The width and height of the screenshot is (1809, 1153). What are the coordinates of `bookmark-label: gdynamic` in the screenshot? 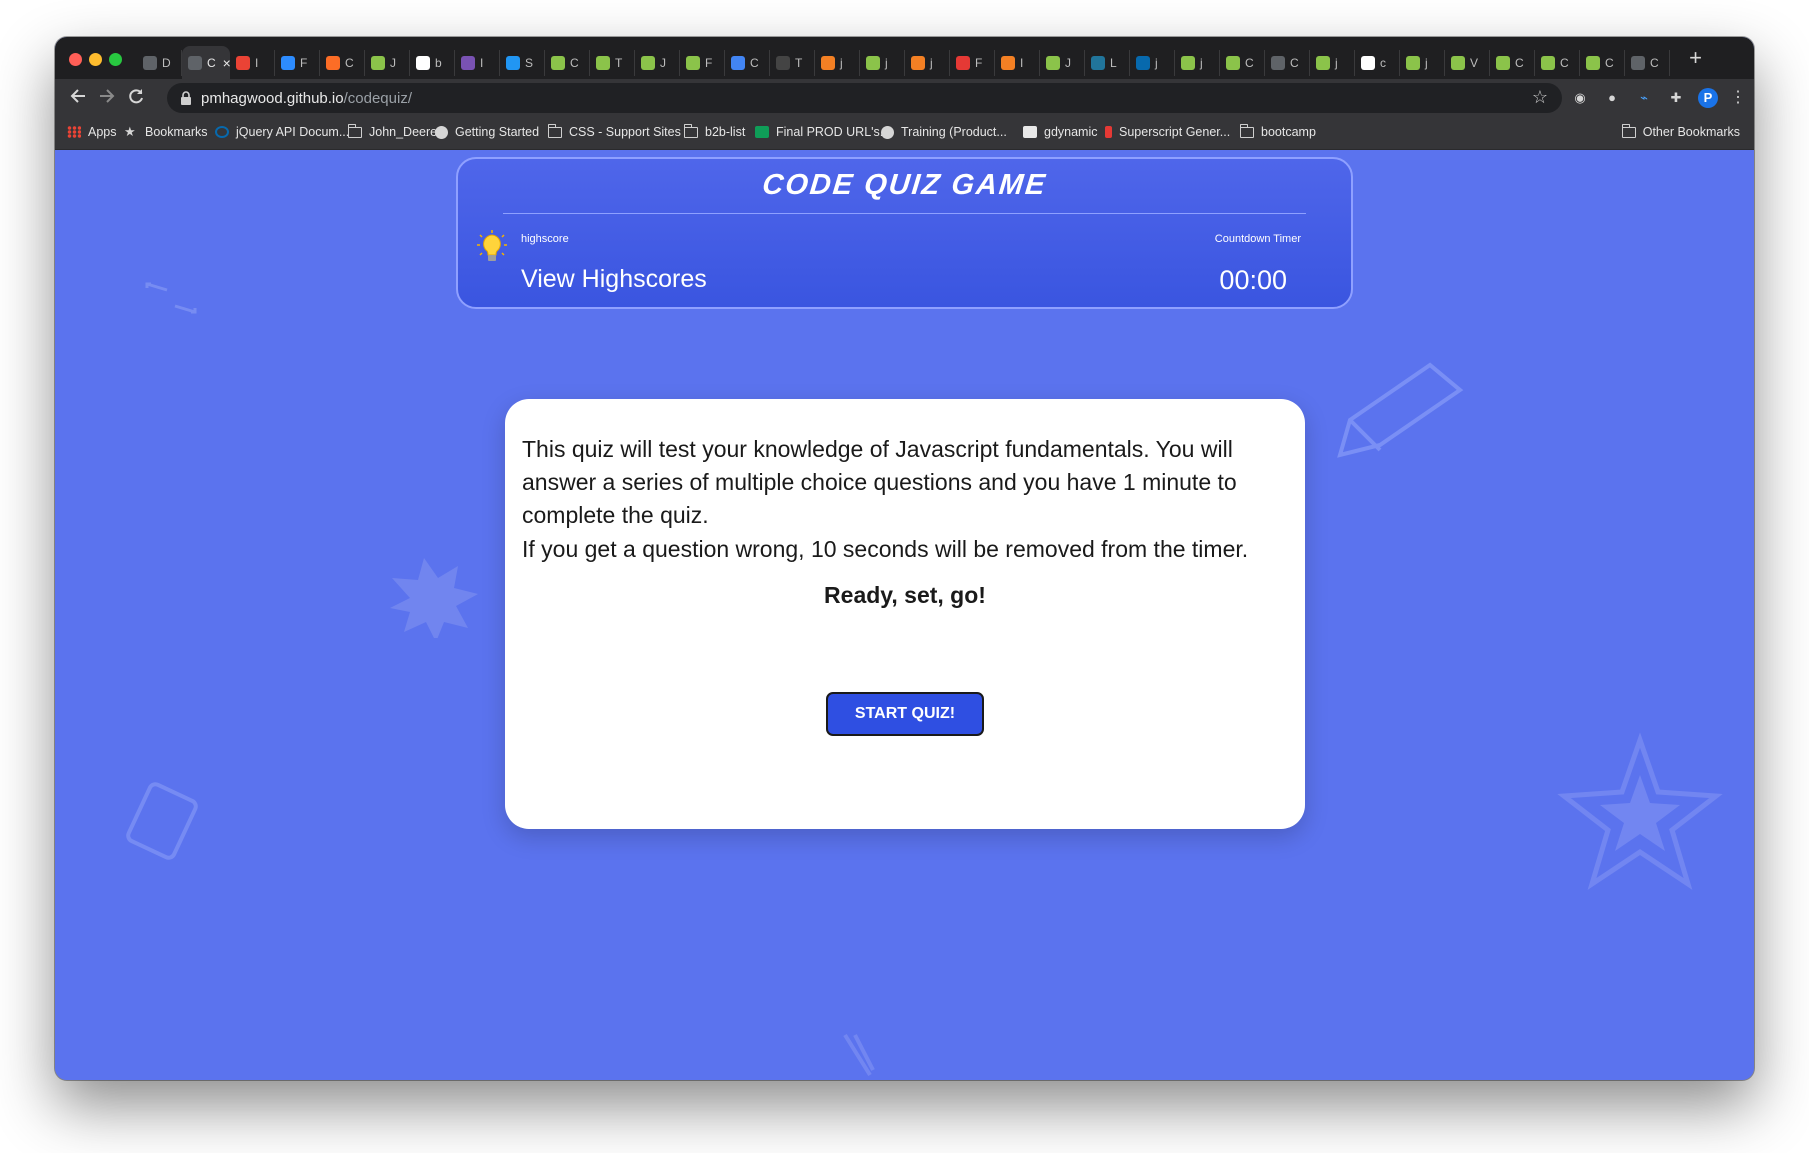 It's located at (1071, 132).